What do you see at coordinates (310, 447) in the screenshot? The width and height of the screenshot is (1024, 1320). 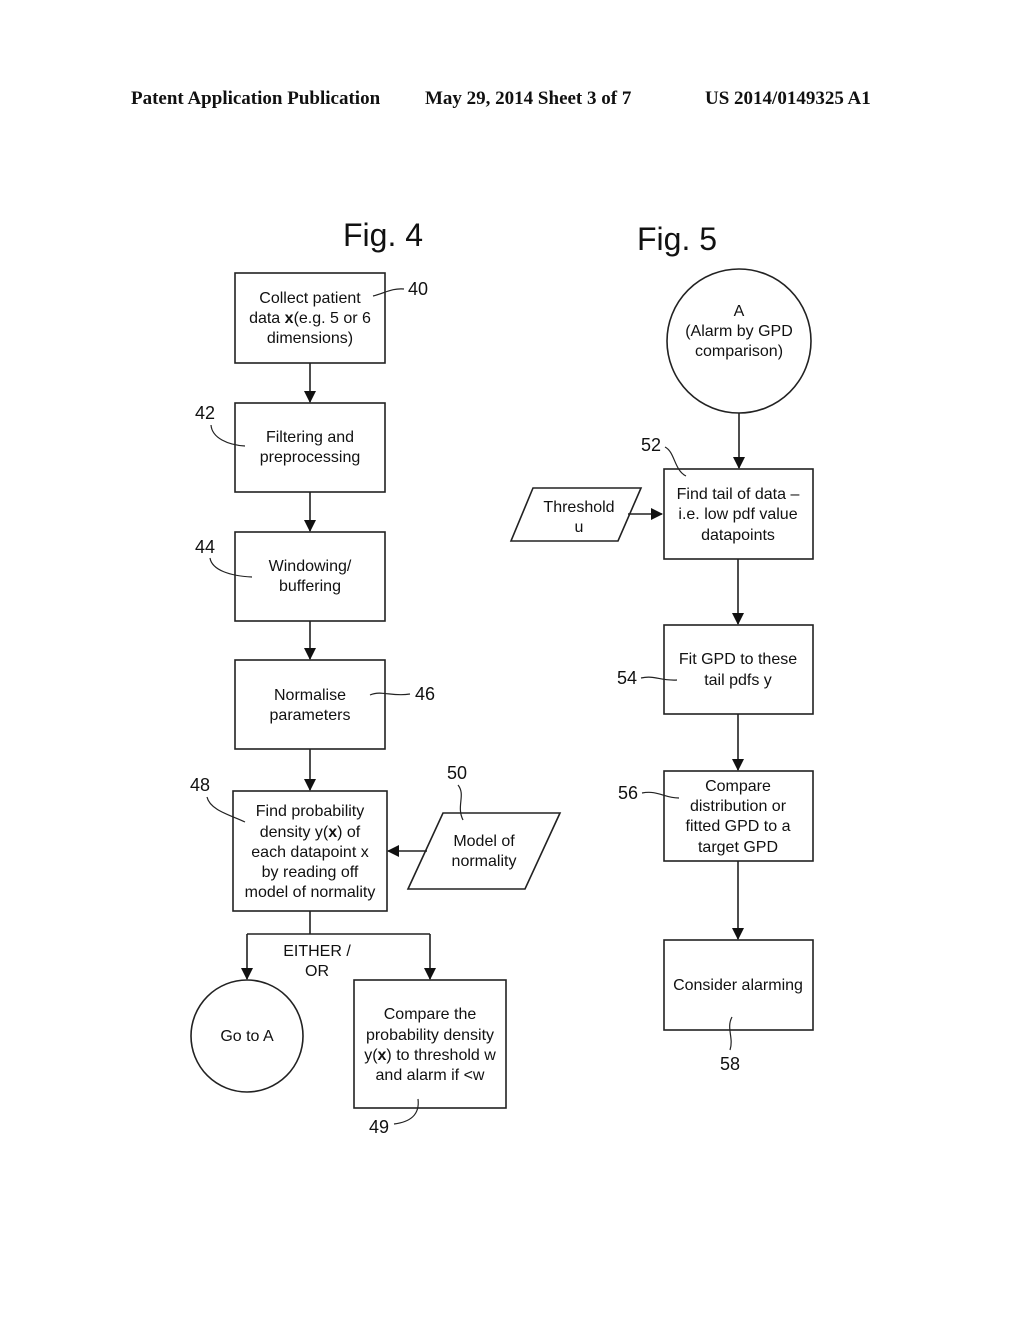 I see `step-filtering: Filtering and preprocessing` at bounding box center [310, 447].